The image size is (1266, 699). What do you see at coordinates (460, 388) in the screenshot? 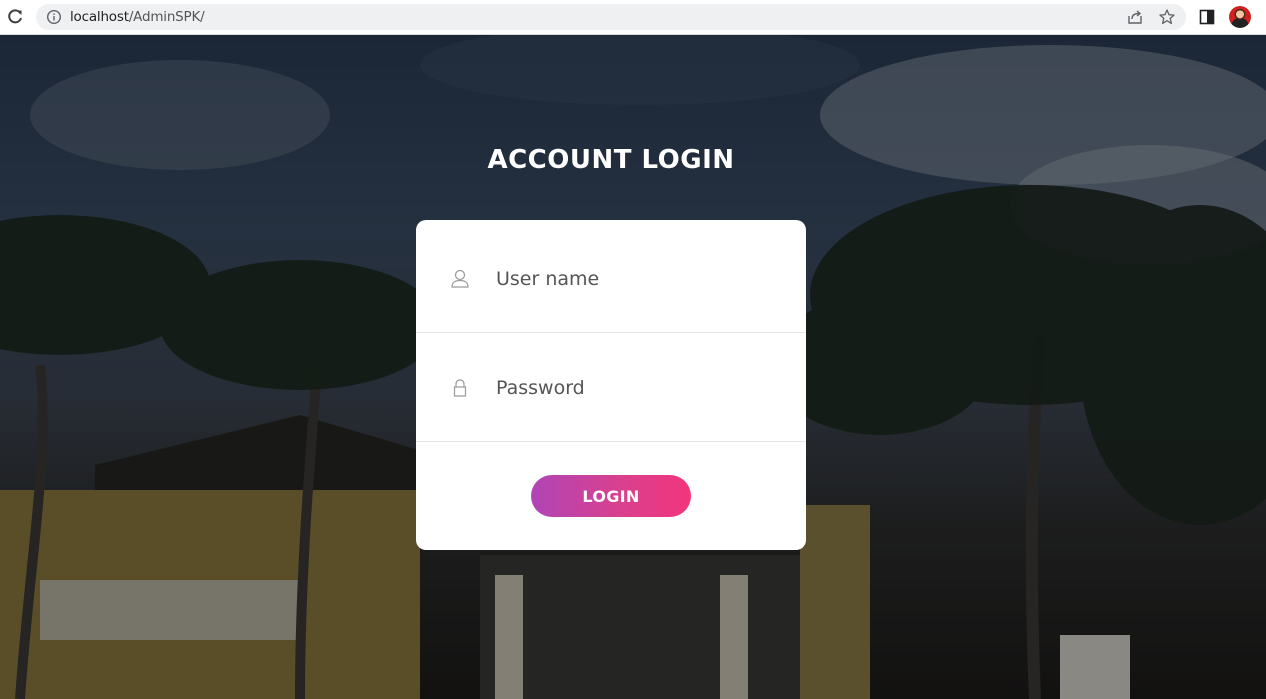
I see `lock-icon` at bounding box center [460, 388].